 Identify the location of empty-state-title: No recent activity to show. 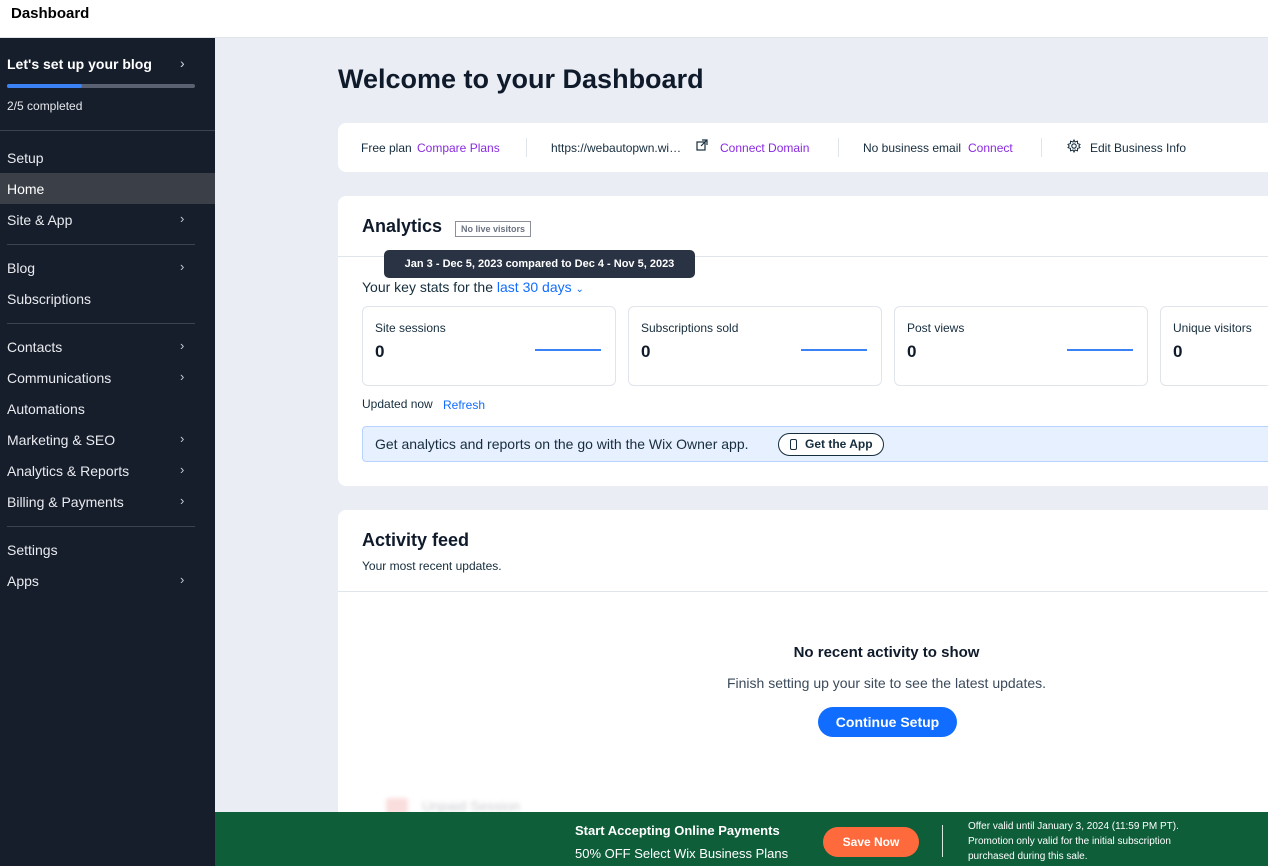
(886, 652).